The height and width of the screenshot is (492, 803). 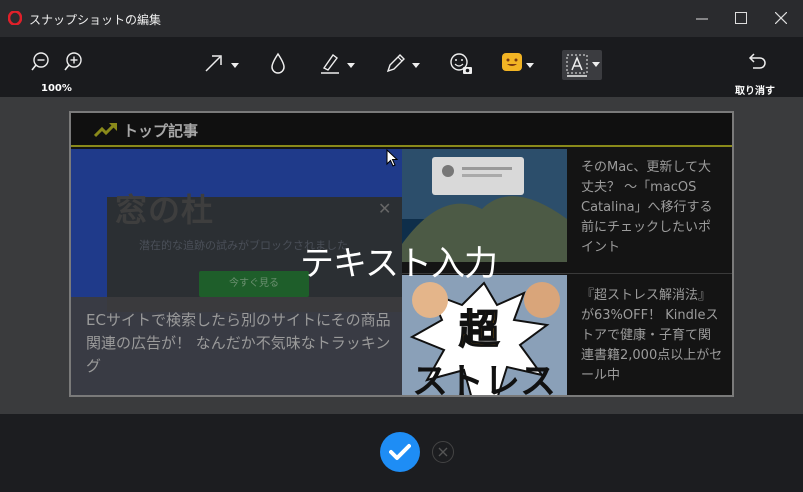 I want to click on emoji-icon, so click(x=512, y=62).